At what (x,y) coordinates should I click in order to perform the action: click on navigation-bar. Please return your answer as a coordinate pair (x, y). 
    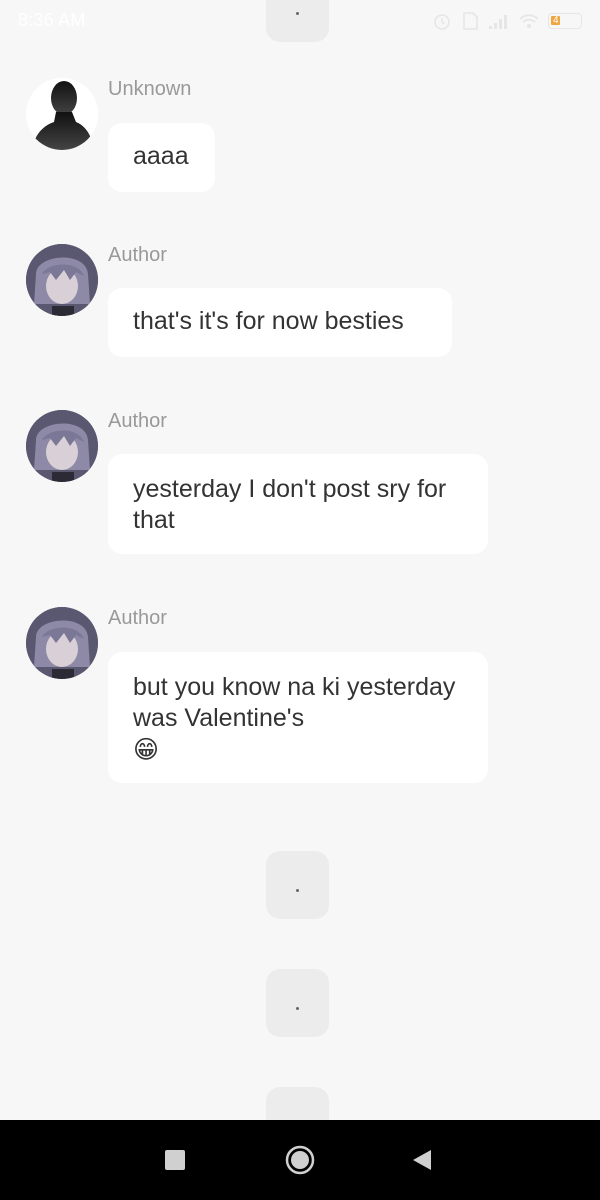
    Looking at the image, I should click on (300, 1160).